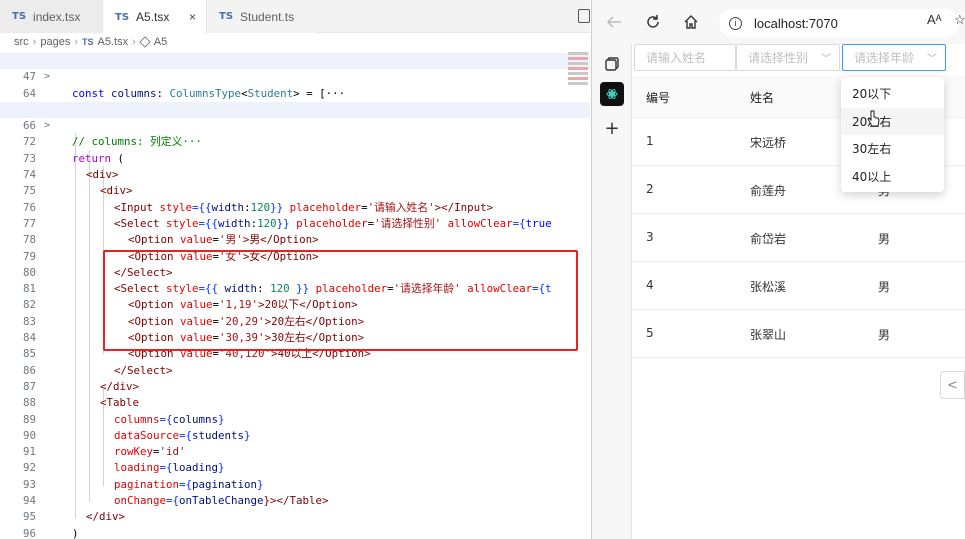  I want to click on column-header-name: 姓名, so click(762, 97).